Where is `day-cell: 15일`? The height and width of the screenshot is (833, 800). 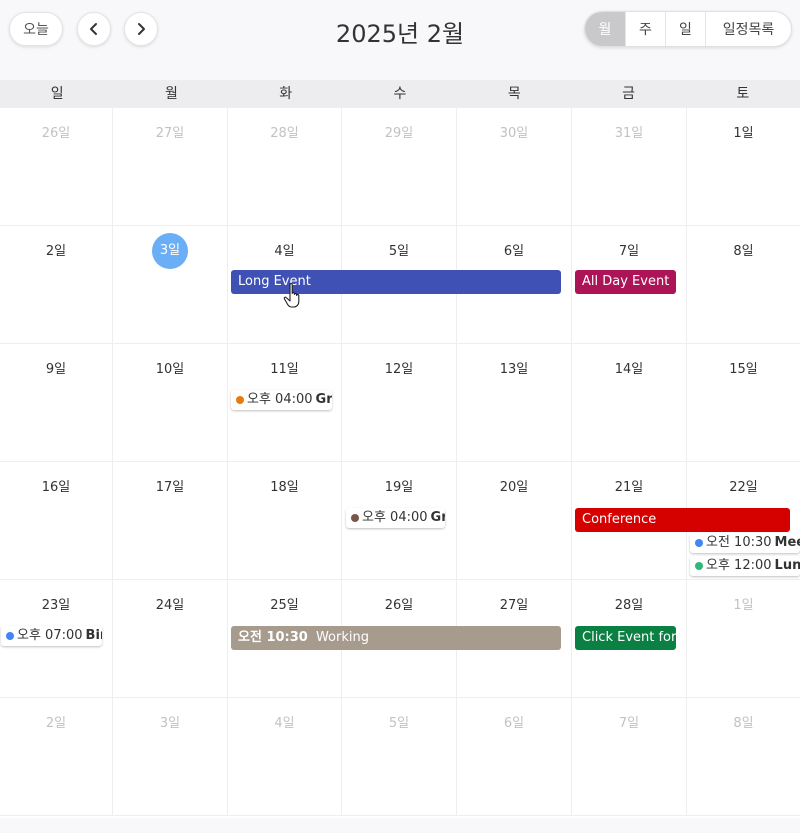
day-cell: 15일 is located at coordinates (743, 403).